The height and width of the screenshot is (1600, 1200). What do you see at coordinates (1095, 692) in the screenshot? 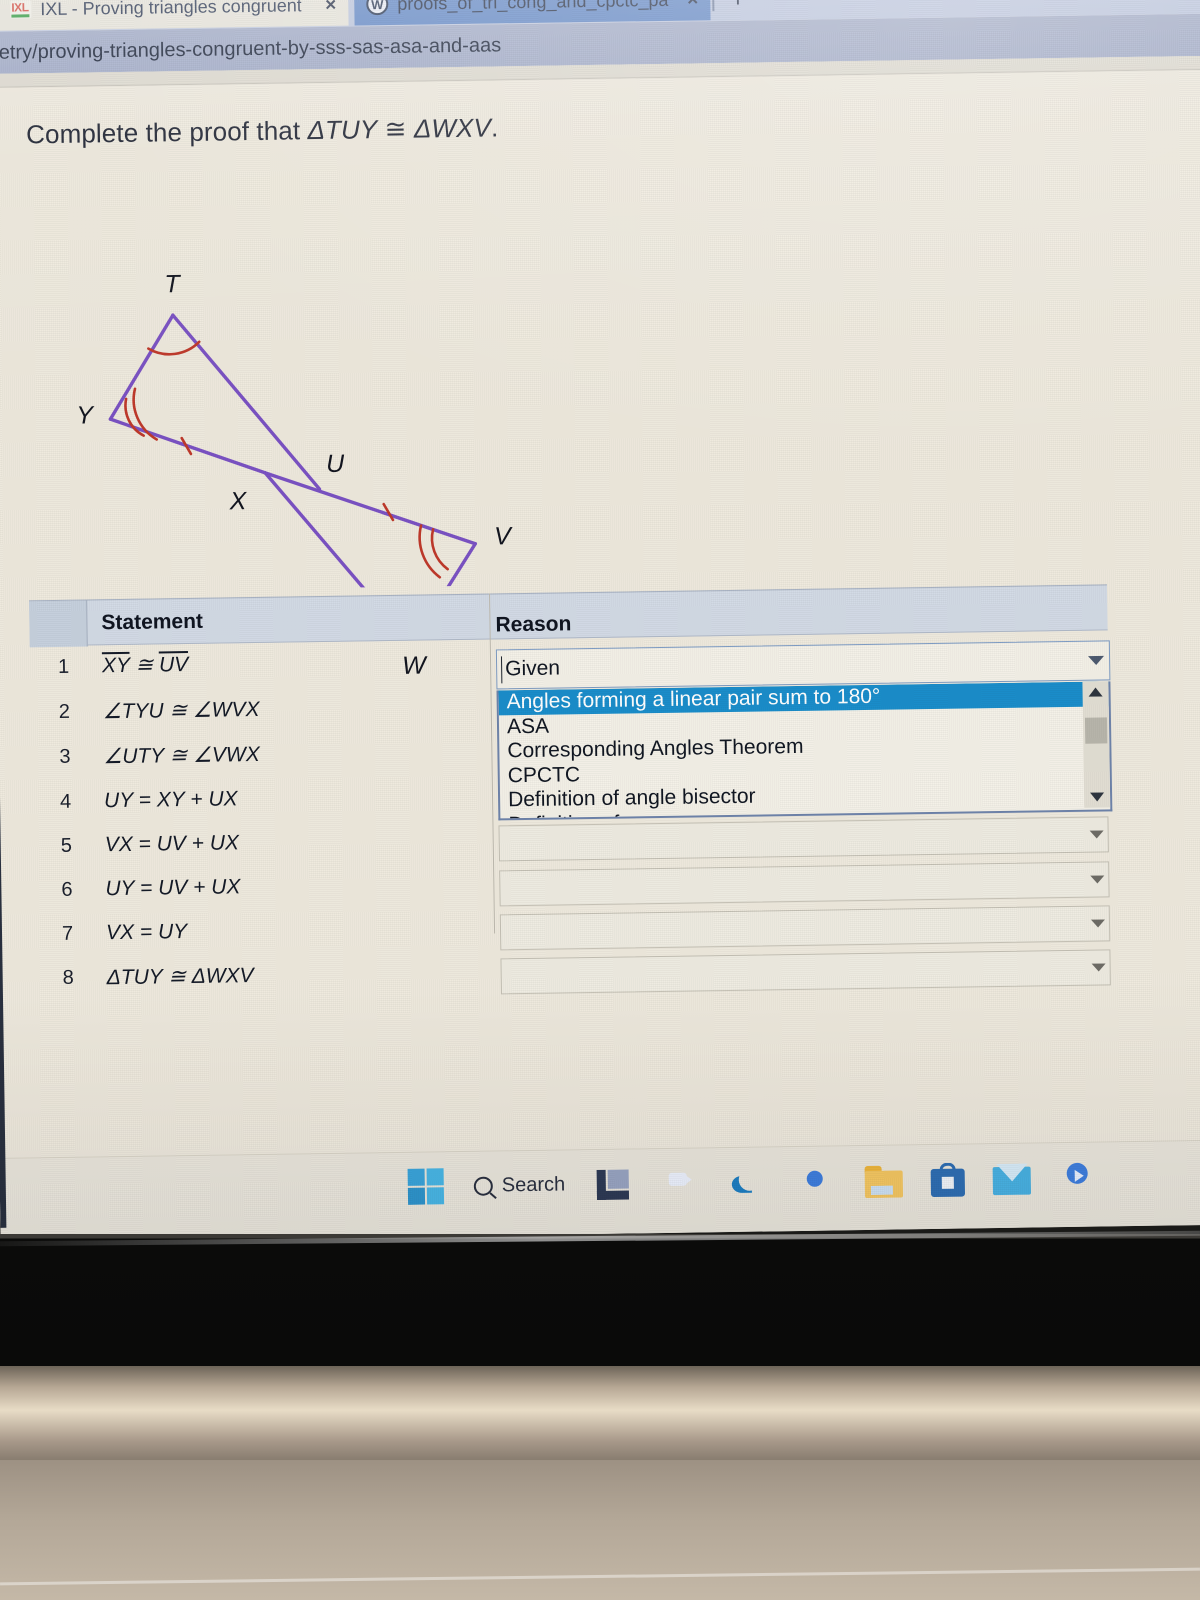
I see `scroll-up-icon` at bounding box center [1095, 692].